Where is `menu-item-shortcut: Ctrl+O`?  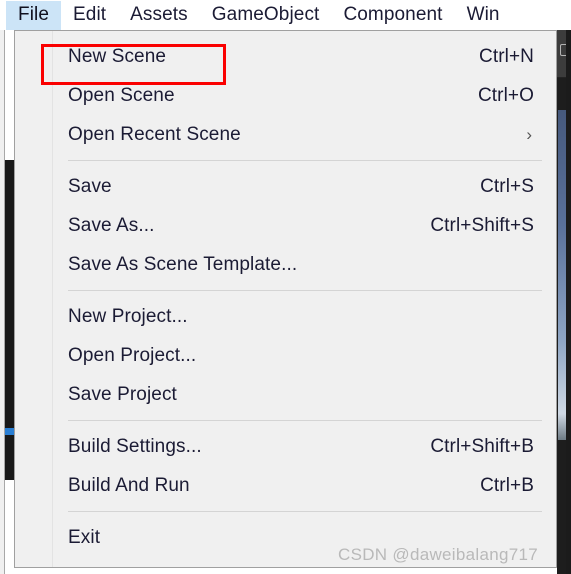
menu-item-shortcut: Ctrl+O is located at coordinates (505, 95).